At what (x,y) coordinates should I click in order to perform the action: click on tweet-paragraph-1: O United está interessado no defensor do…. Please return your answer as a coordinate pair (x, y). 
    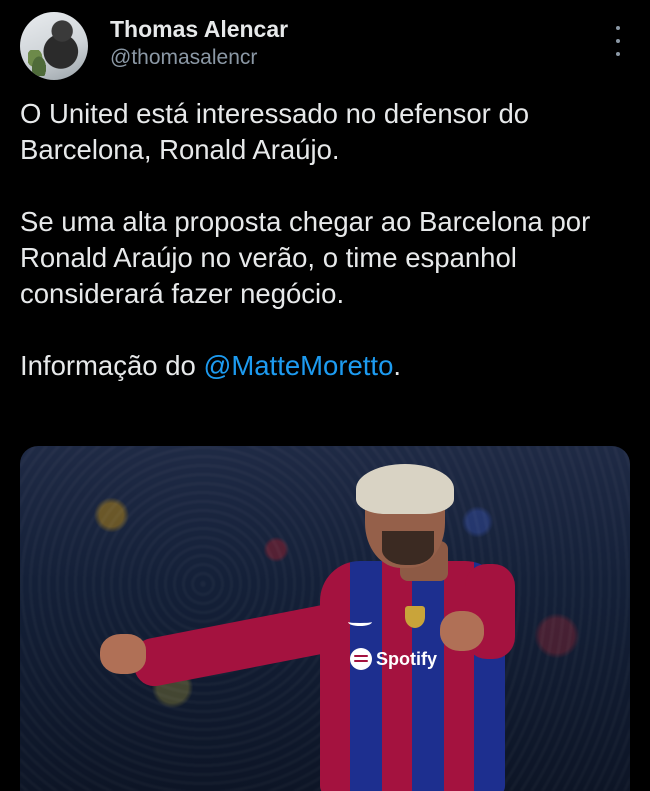
    Looking at the image, I should click on (275, 131).